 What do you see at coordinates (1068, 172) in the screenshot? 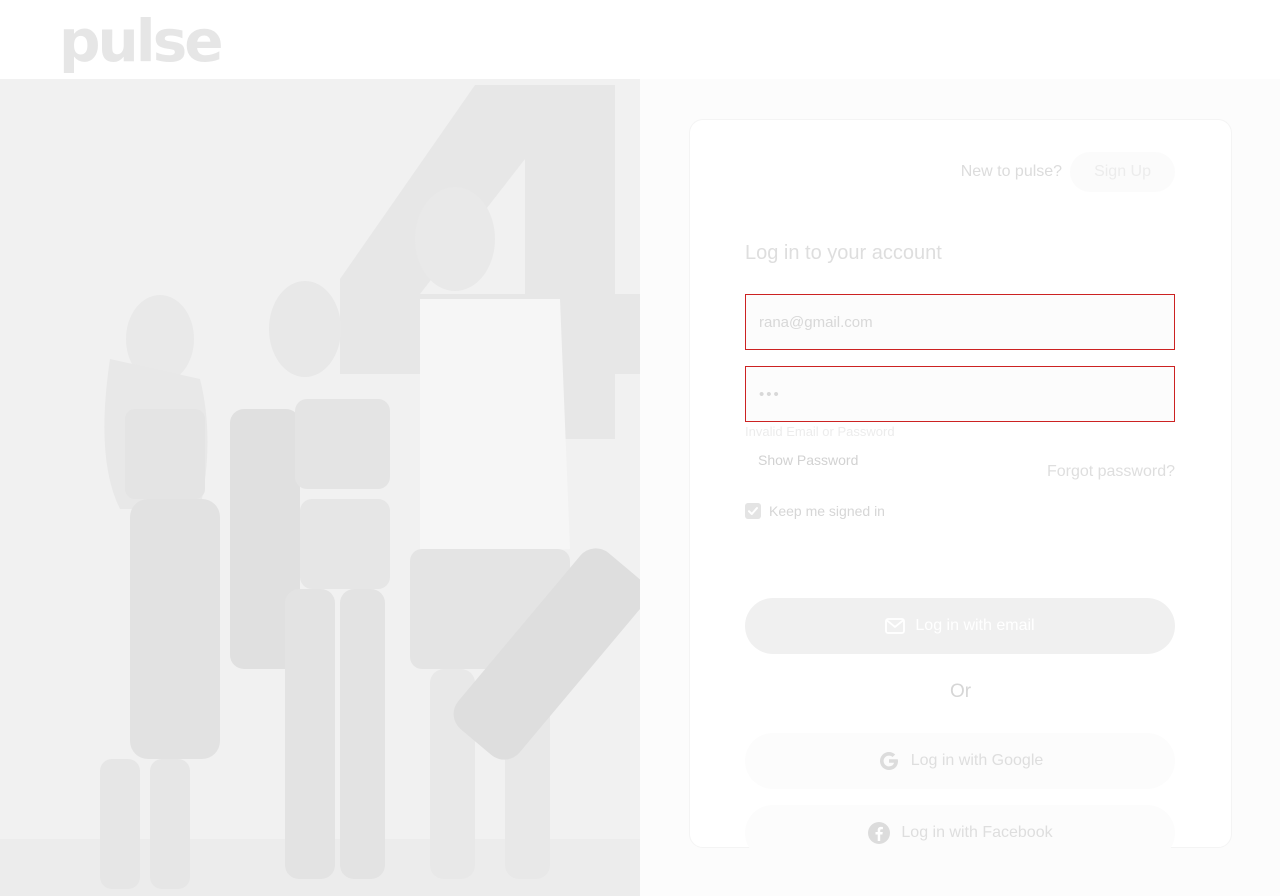
I see `signup-row: New to pulse? Sign Up` at bounding box center [1068, 172].